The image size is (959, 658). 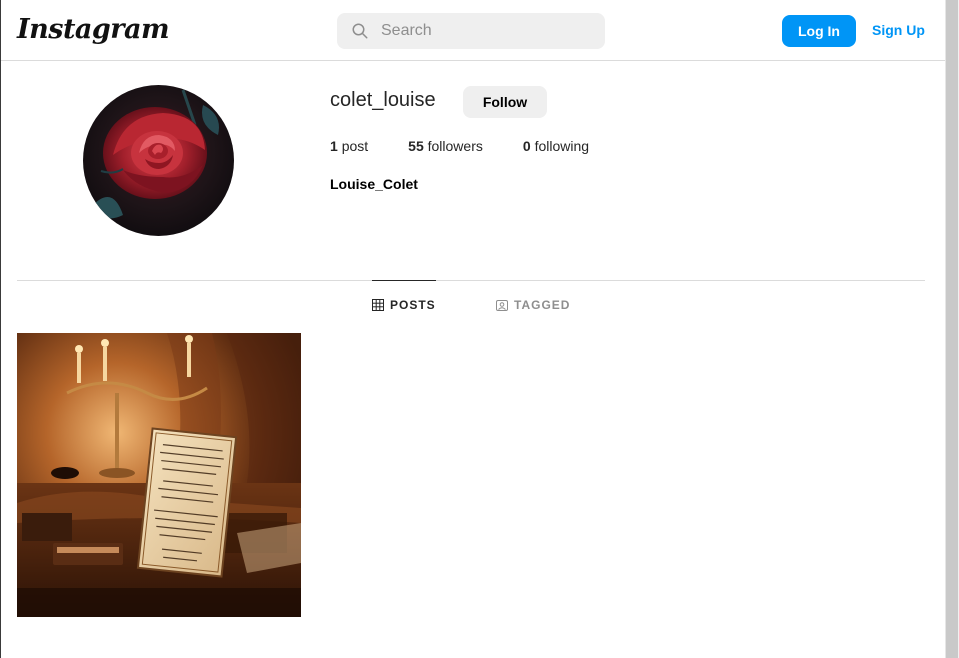 What do you see at coordinates (502, 305) in the screenshot?
I see `tagged-icon` at bounding box center [502, 305].